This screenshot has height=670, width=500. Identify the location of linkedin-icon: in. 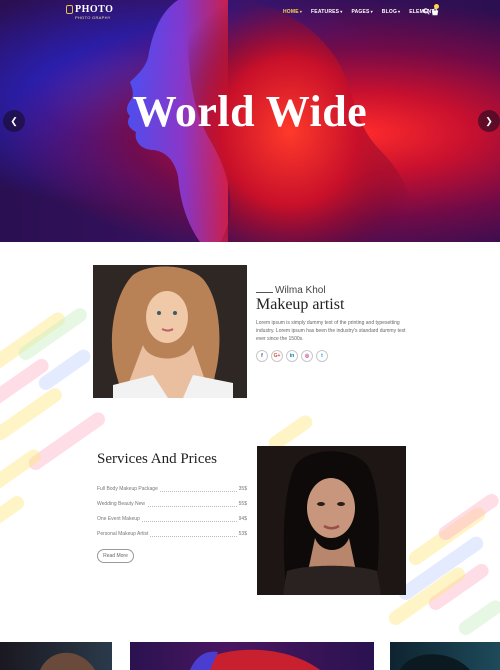
(292, 356).